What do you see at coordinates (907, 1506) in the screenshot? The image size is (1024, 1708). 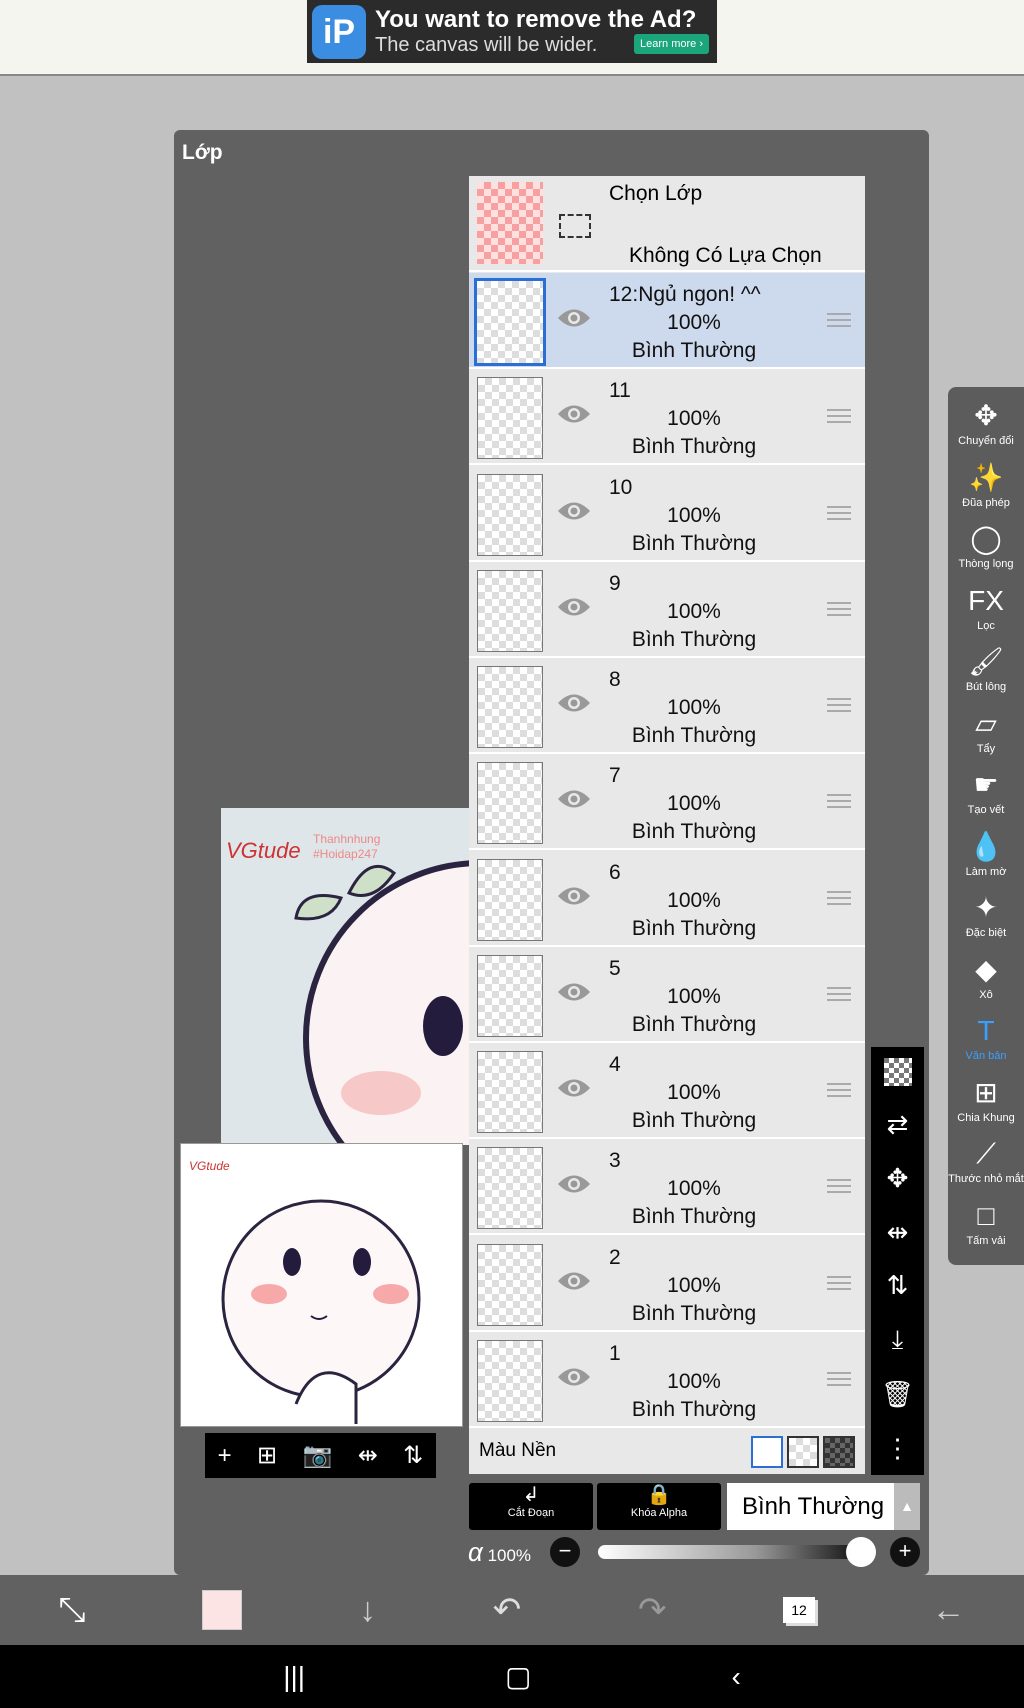 I see `chevron-up-icon: ▲` at bounding box center [907, 1506].